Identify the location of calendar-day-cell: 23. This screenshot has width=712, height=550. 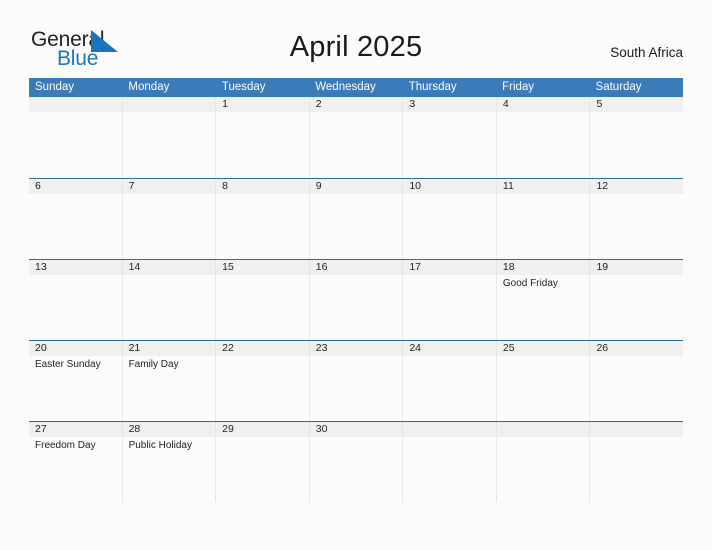
(355, 381).